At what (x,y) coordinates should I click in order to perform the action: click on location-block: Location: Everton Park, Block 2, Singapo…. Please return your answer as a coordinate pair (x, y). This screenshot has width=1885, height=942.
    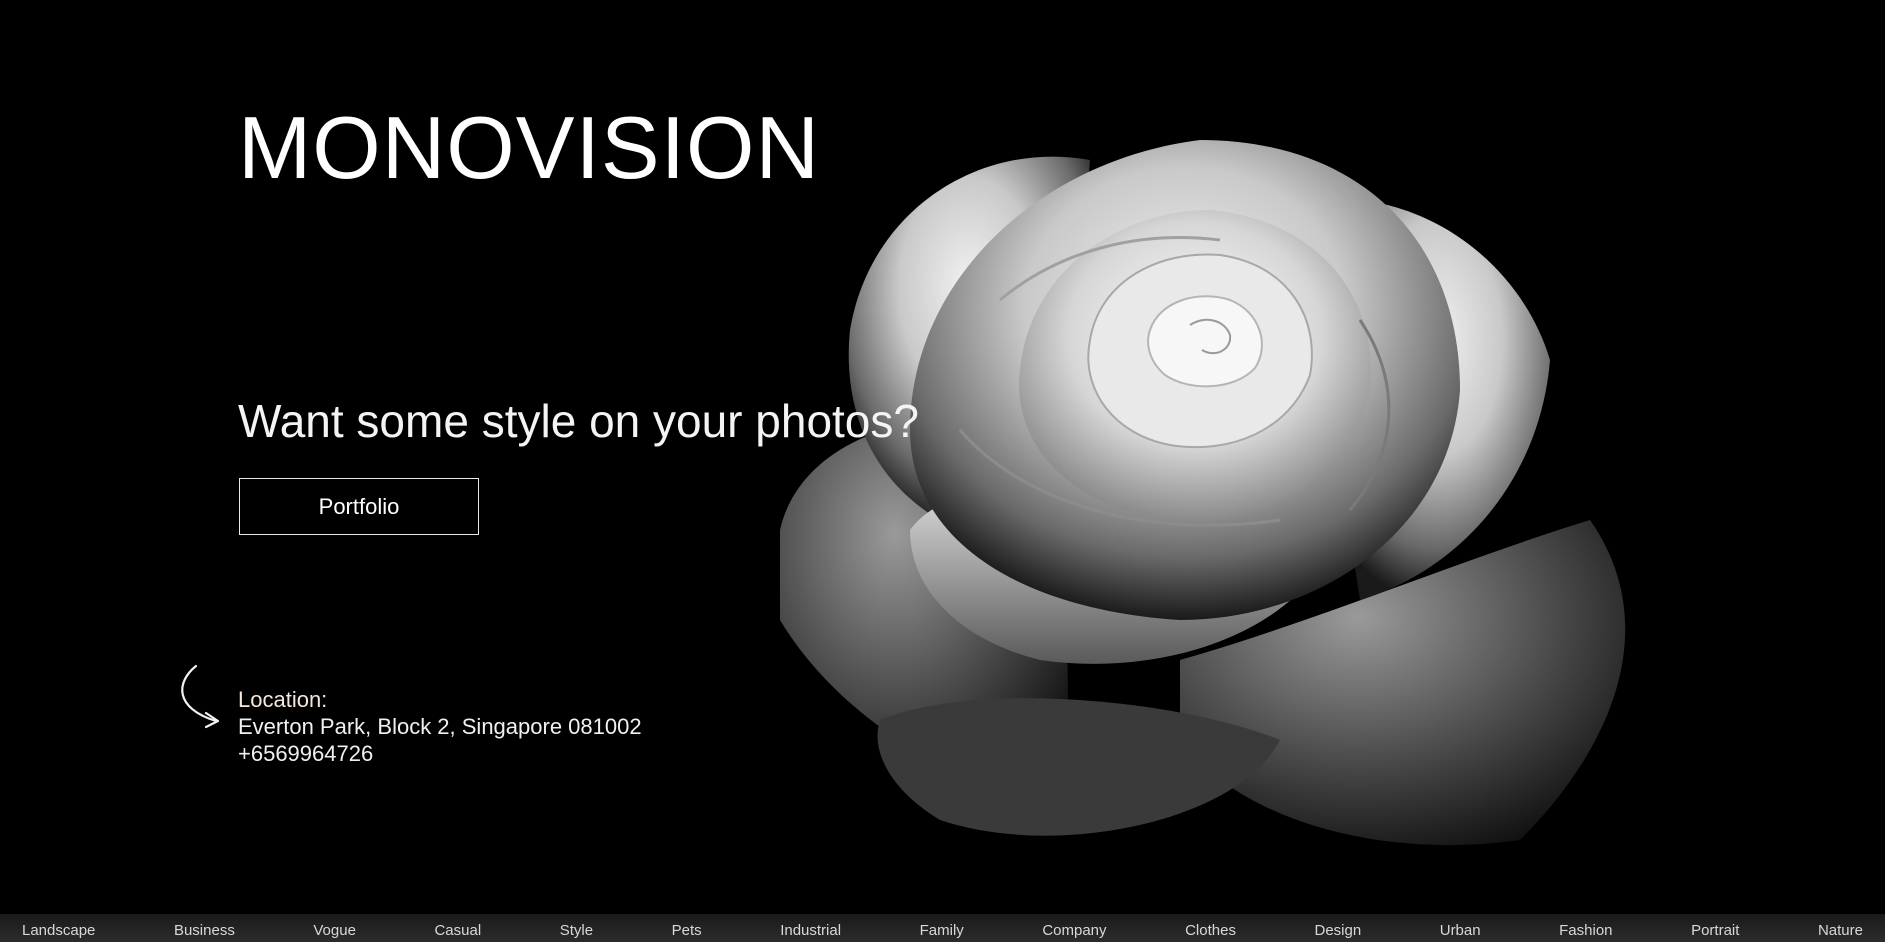
    Looking at the image, I should click on (440, 726).